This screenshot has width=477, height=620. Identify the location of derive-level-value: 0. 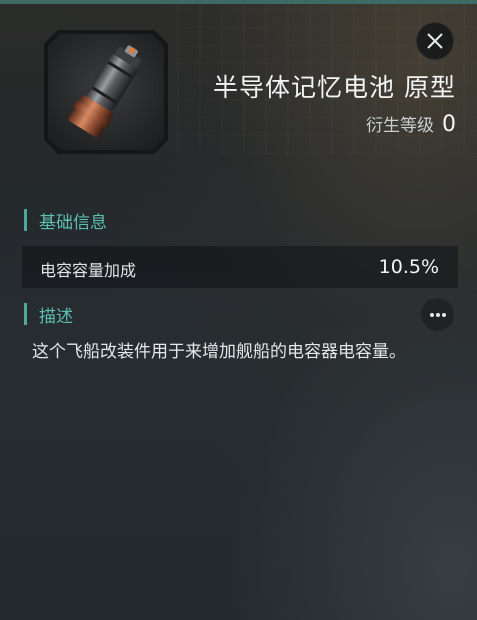
(449, 124).